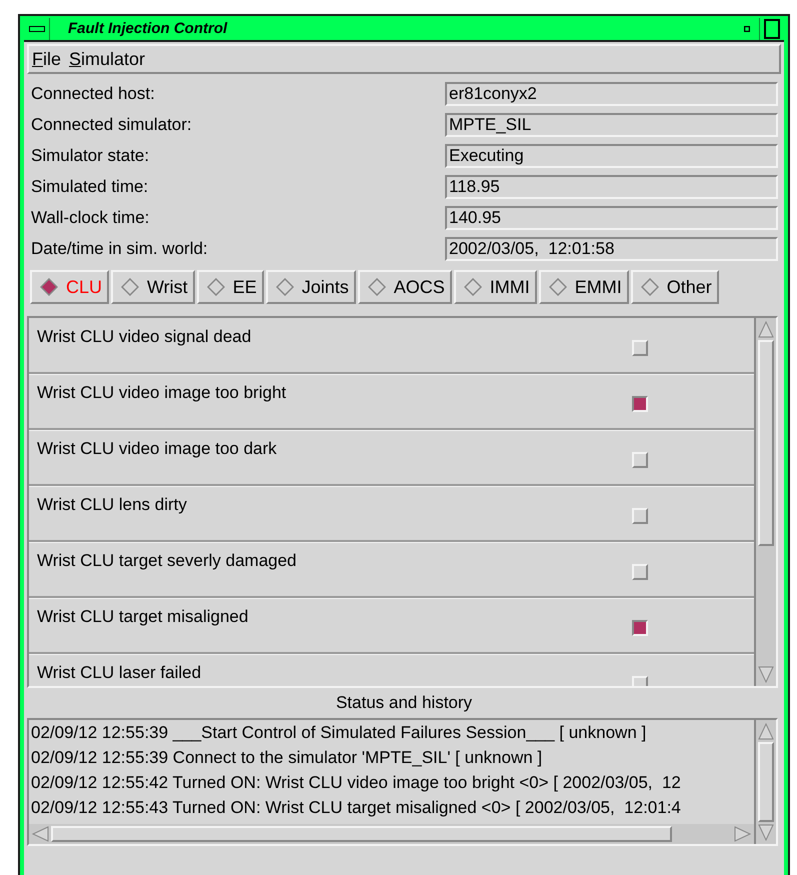 This screenshot has height=875, width=797. What do you see at coordinates (583, 287) in the screenshot?
I see `tab: EMMI` at bounding box center [583, 287].